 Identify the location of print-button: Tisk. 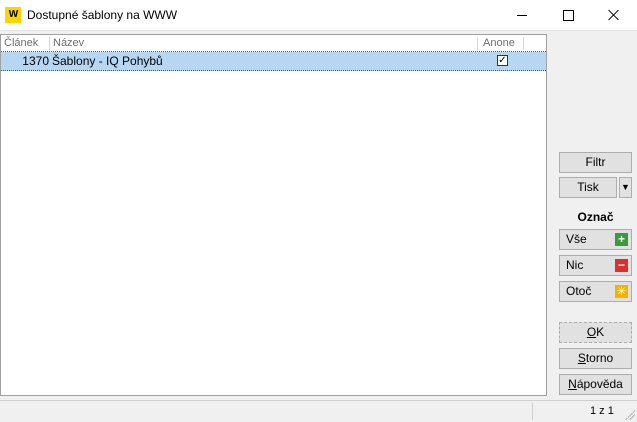
(588, 187).